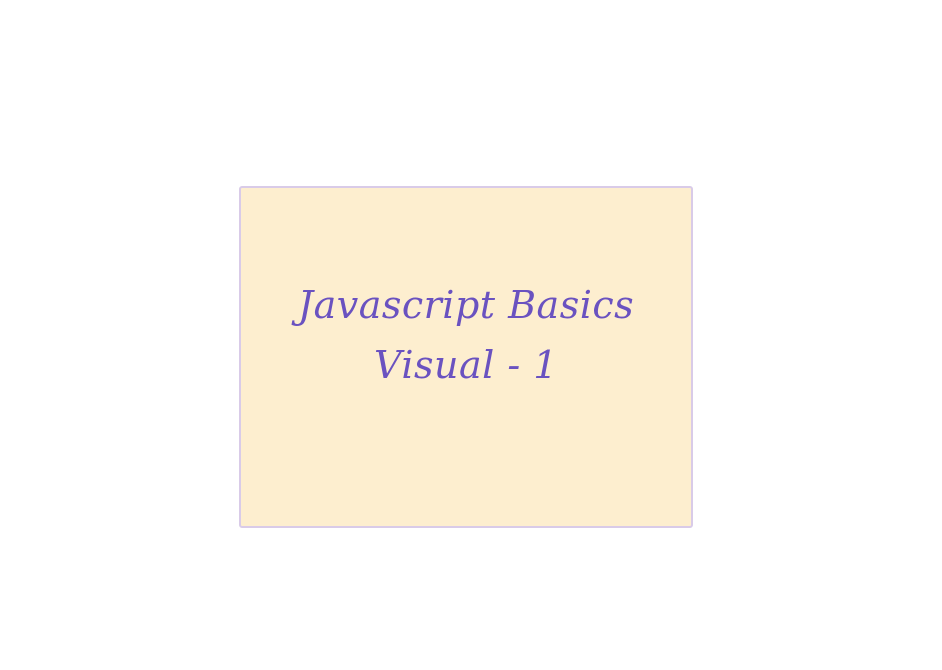  What do you see at coordinates (466, 335) in the screenshot?
I see `title-text-block: Javascript Basics Visual - 1` at bounding box center [466, 335].